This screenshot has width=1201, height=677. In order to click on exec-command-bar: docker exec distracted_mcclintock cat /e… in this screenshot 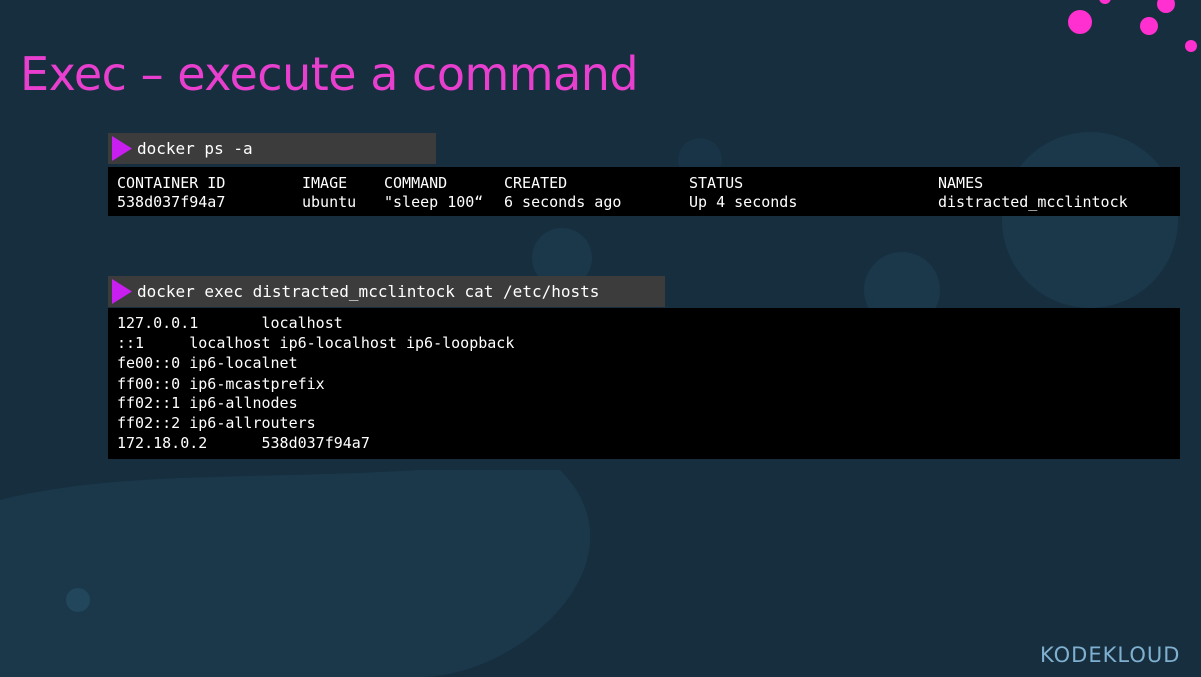, I will do `click(386, 291)`.